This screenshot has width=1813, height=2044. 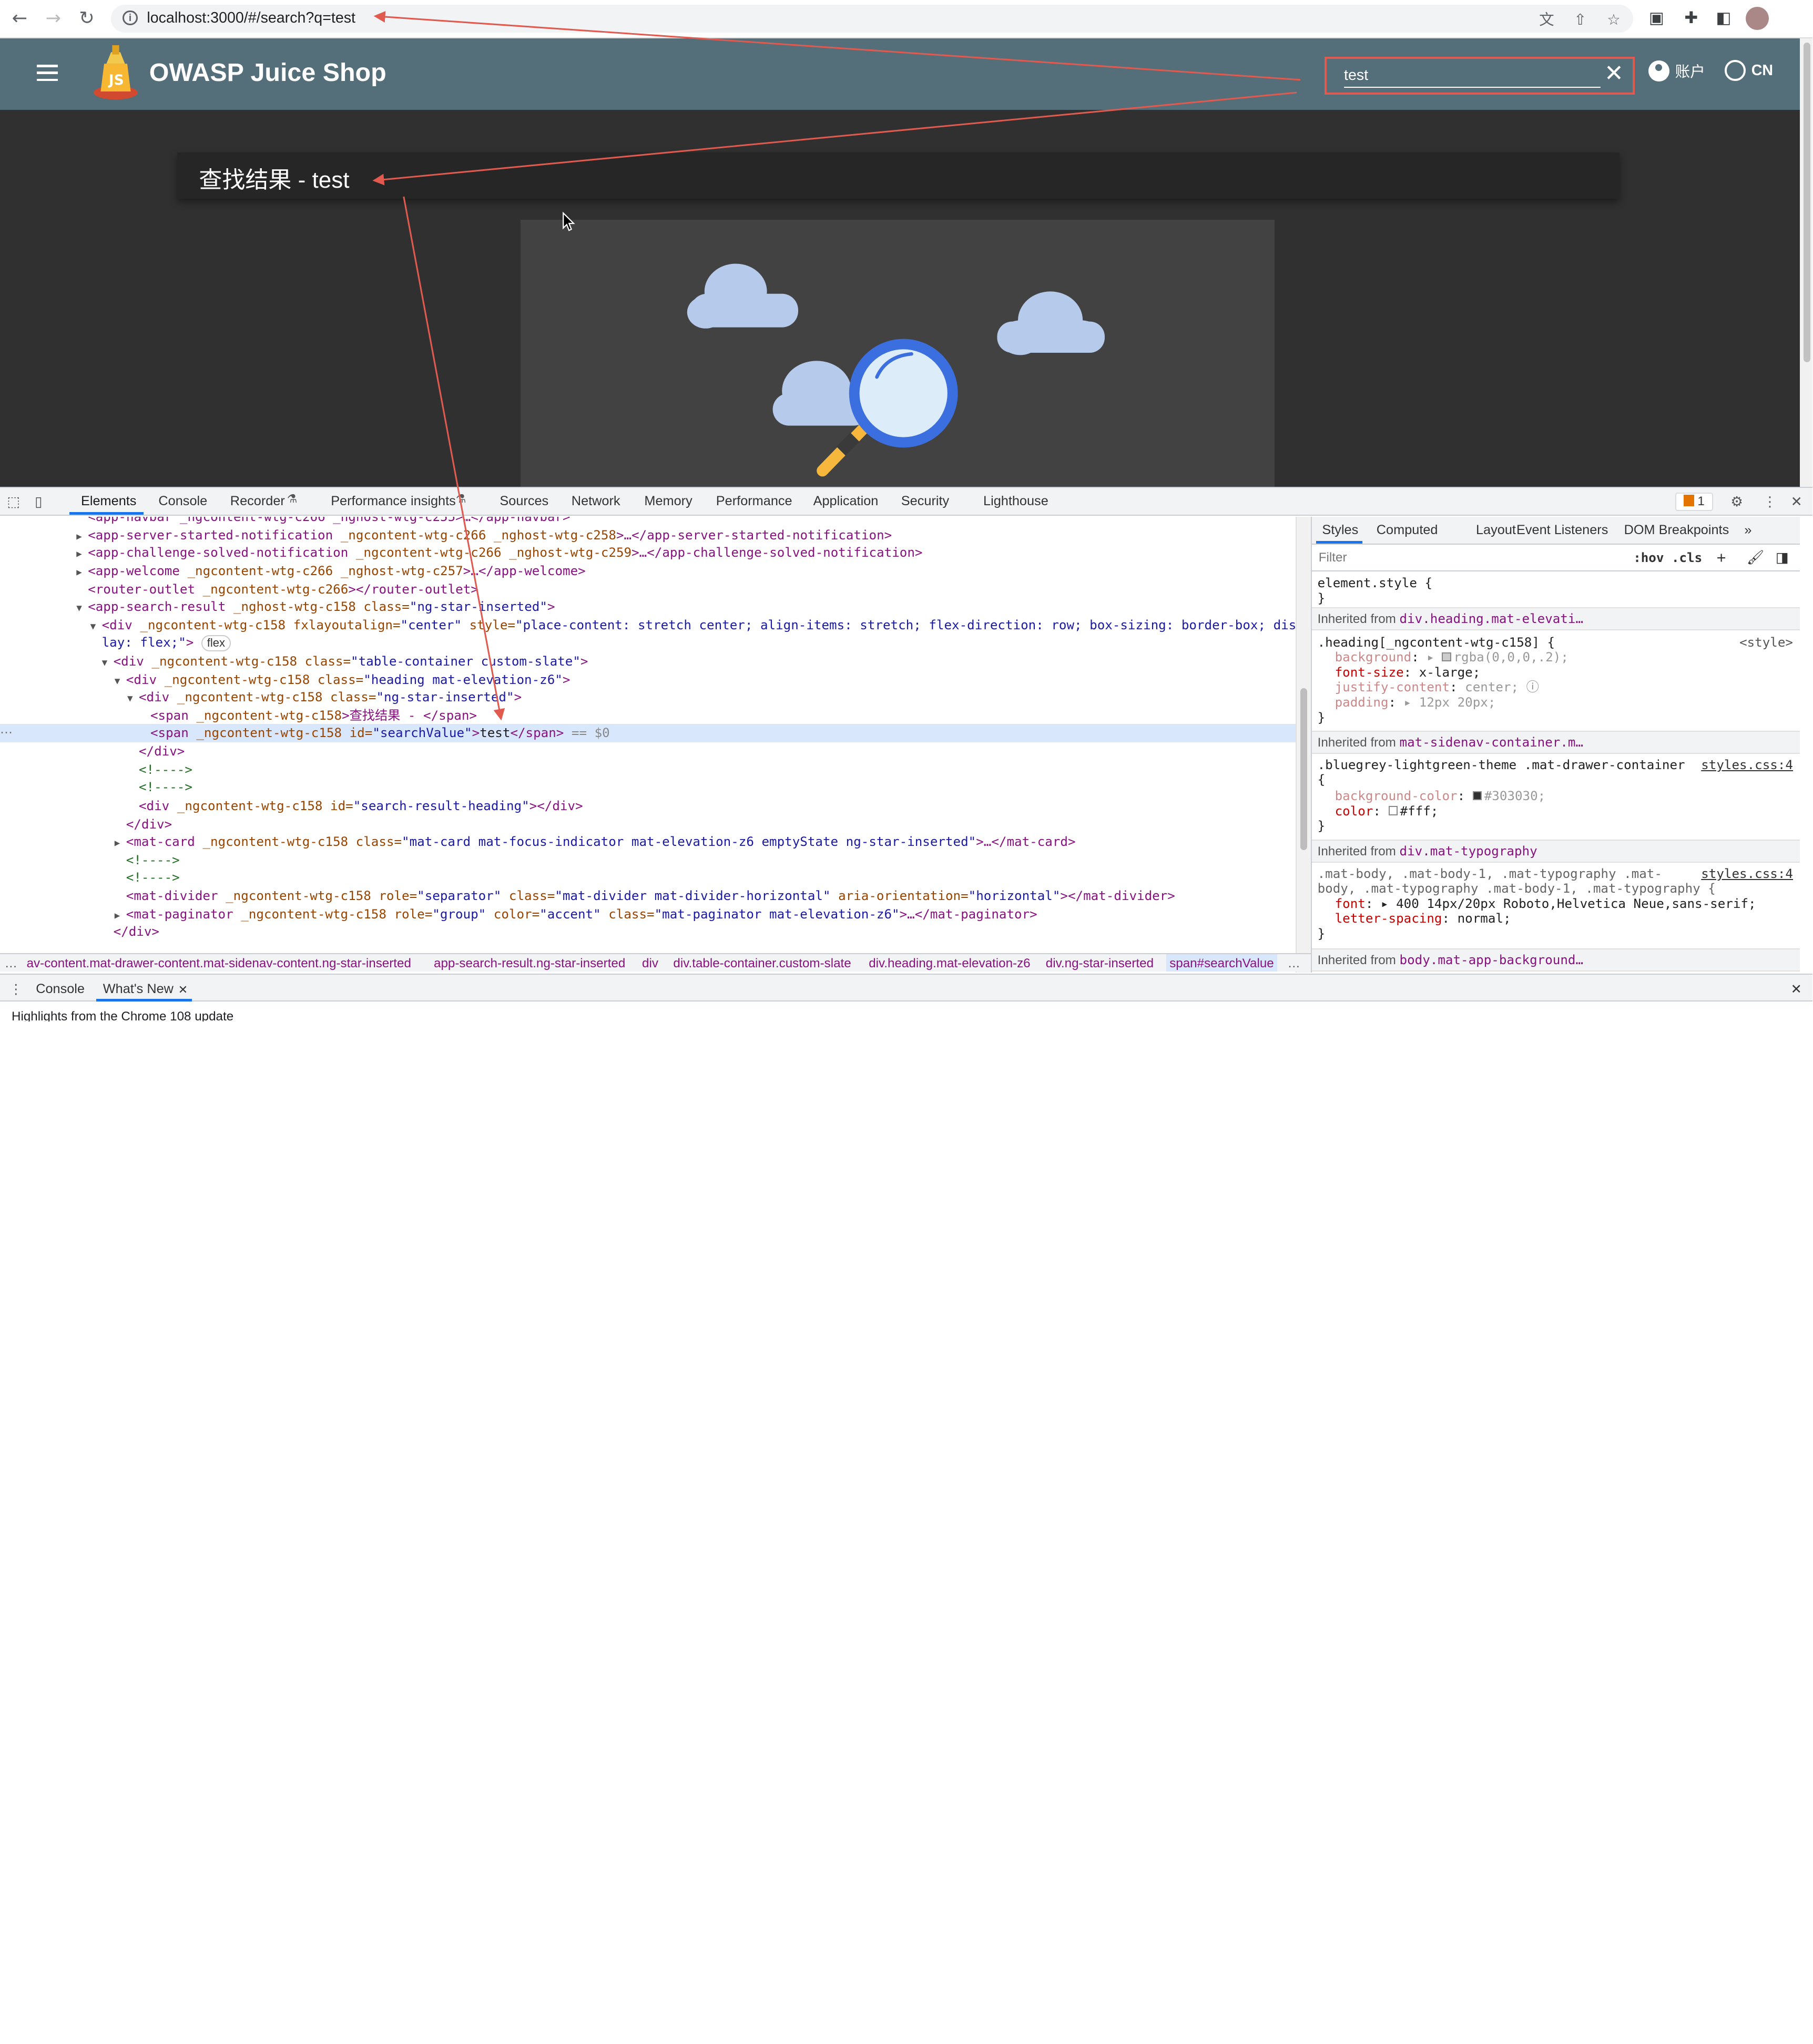 I want to click on bookmark-star-icon: ☆, so click(x=1613, y=20).